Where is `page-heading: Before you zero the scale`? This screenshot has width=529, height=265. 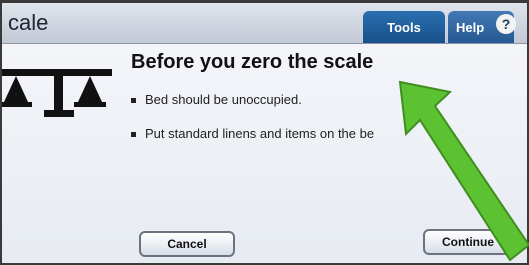 page-heading: Before you zero the scale is located at coordinates (252, 62).